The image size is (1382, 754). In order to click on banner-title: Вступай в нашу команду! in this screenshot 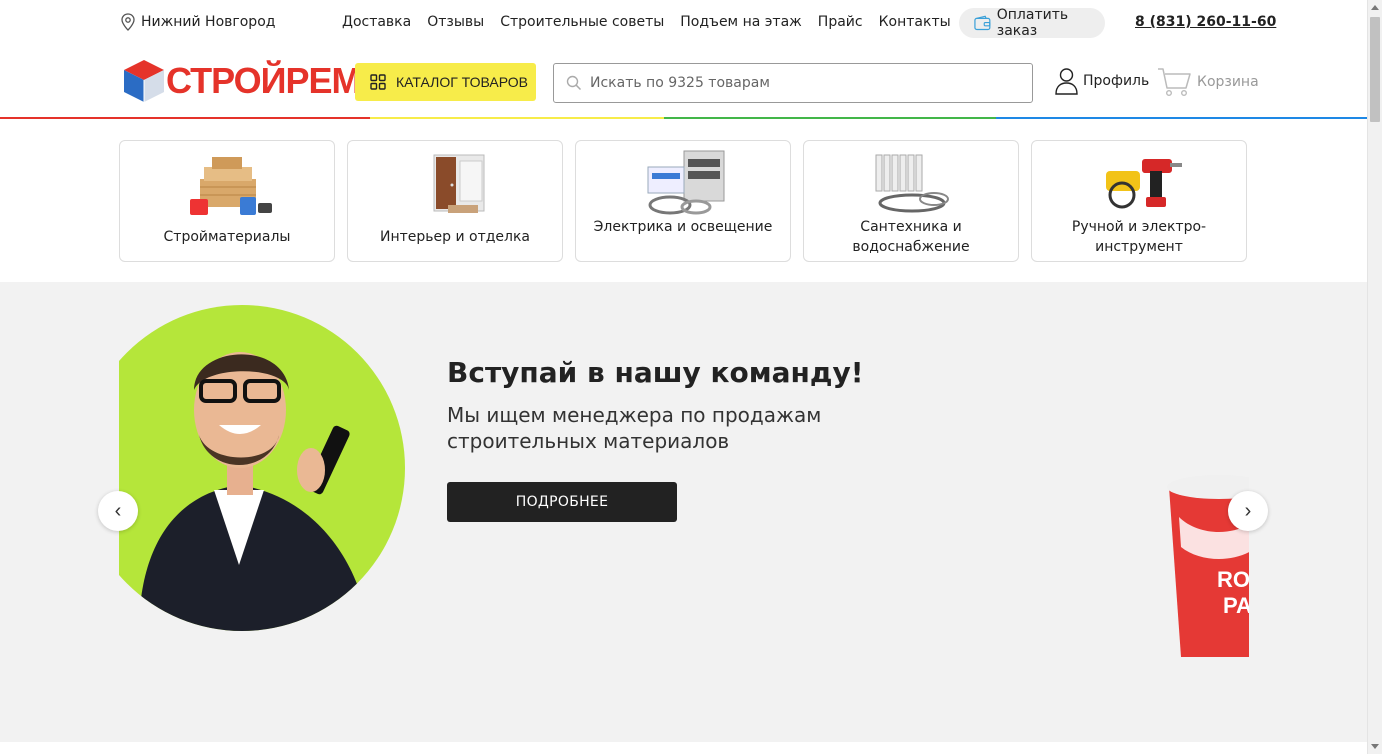, I will do `click(655, 372)`.